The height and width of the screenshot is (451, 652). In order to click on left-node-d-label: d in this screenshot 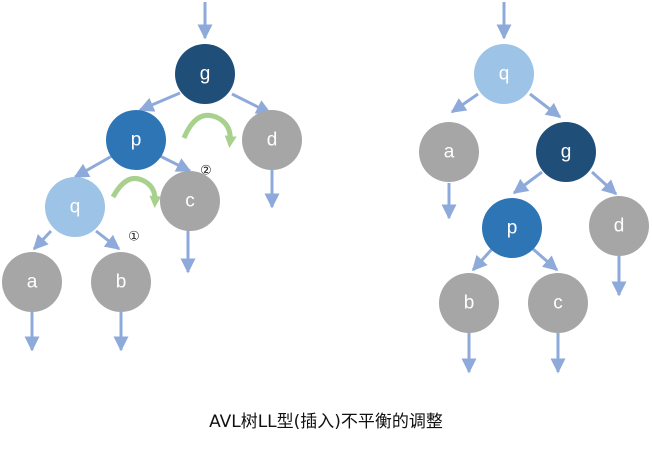, I will do `click(272, 140)`.